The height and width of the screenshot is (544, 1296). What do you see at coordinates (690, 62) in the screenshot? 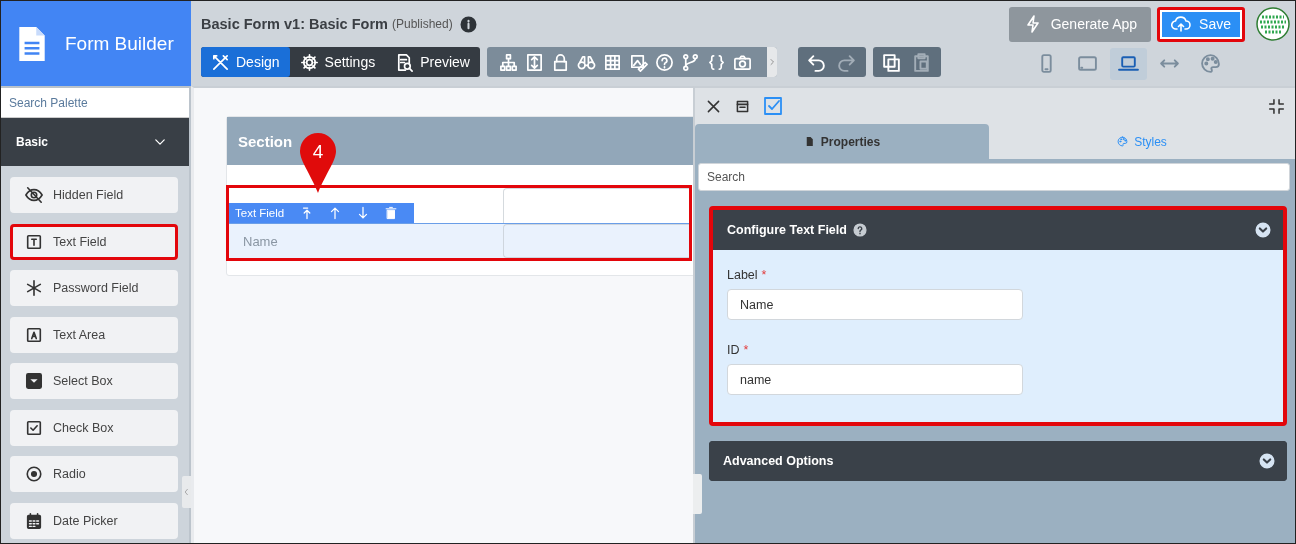
I see `branch-icon` at bounding box center [690, 62].